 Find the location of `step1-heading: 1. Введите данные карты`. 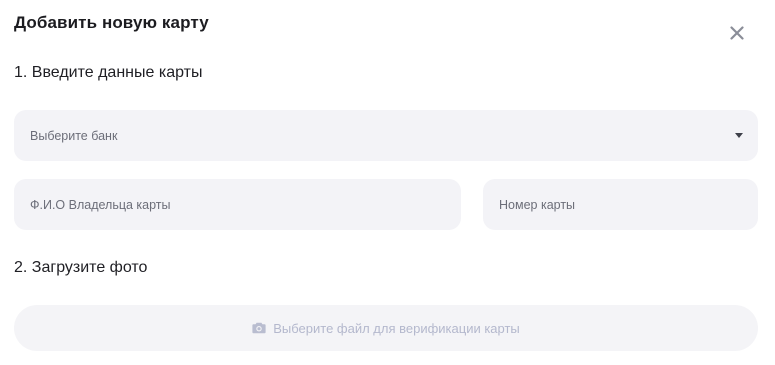

step1-heading: 1. Введите данные карты is located at coordinates (108, 72).